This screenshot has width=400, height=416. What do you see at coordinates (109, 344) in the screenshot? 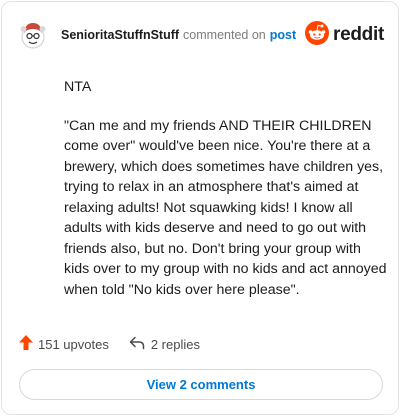
I see `comment-footer: 151 upvotes 2 replies` at bounding box center [109, 344].